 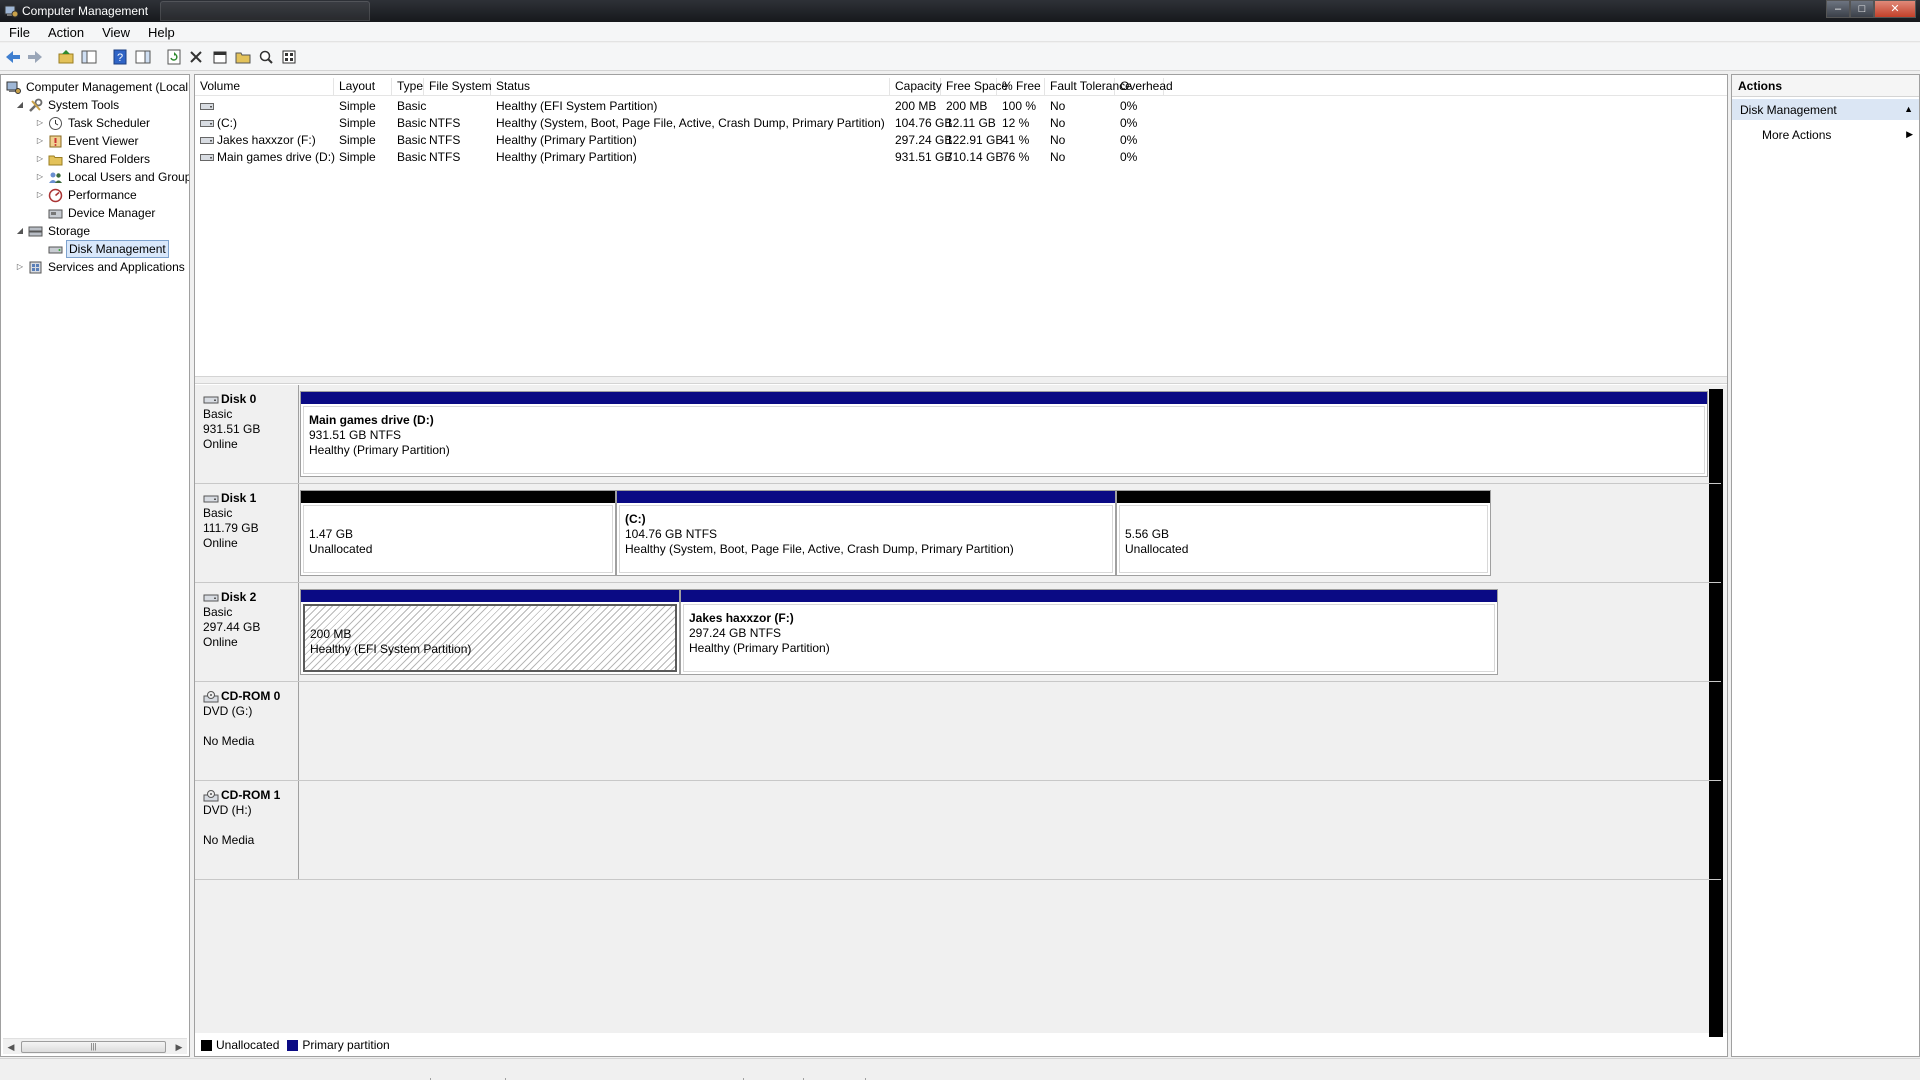 What do you see at coordinates (220, 543) in the screenshot?
I see `disk-state: Online` at bounding box center [220, 543].